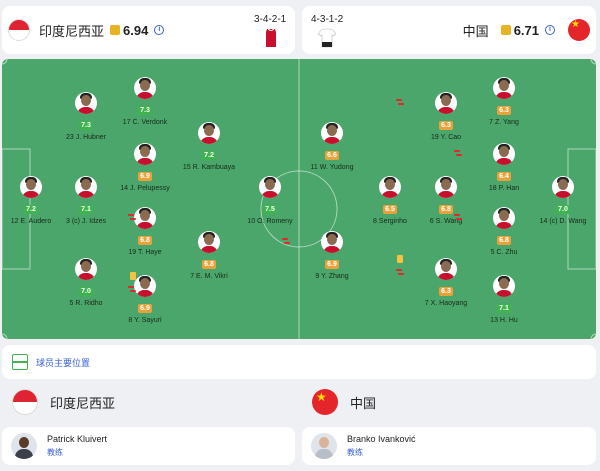 This screenshot has width=600, height=471. I want to click on player-home: 6.8 7 E. M. Vikri, so click(209, 255).